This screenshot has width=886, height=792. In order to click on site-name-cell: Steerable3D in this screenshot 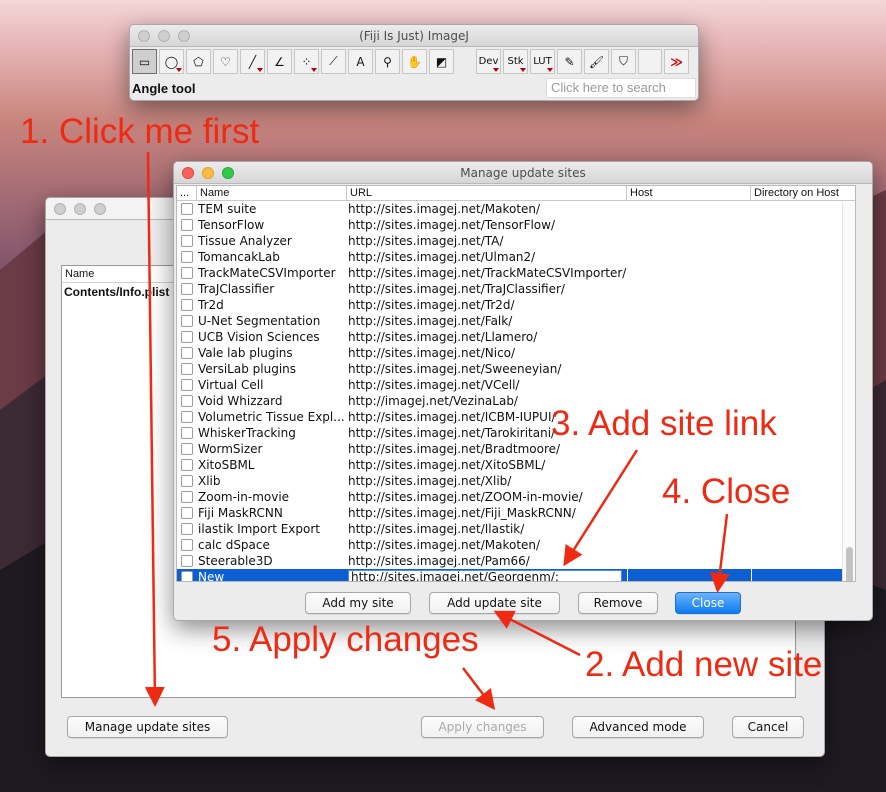, I will do `click(272, 561)`.